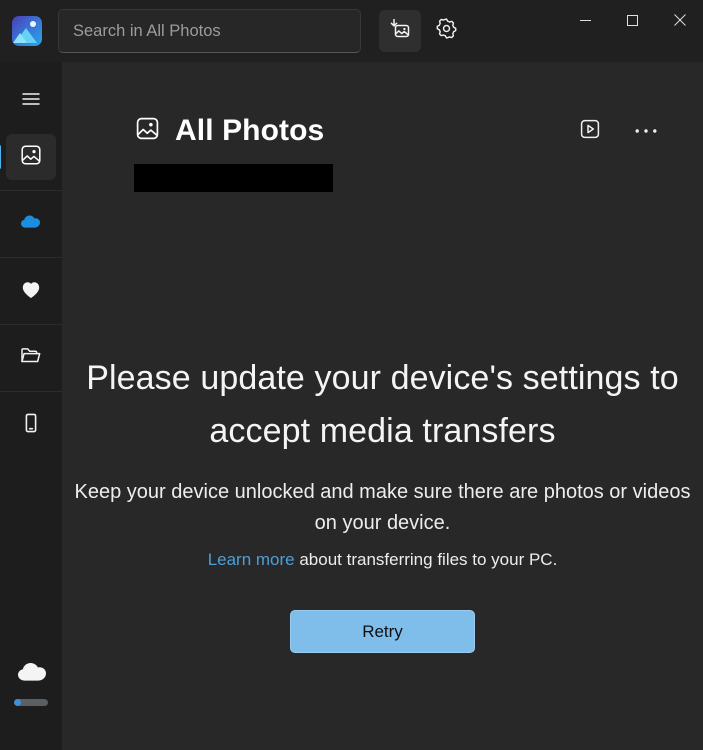 Image resolution: width=703 pixels, height=750 pixels. I want to click on sidebar-item-menu, so click(31, 101).